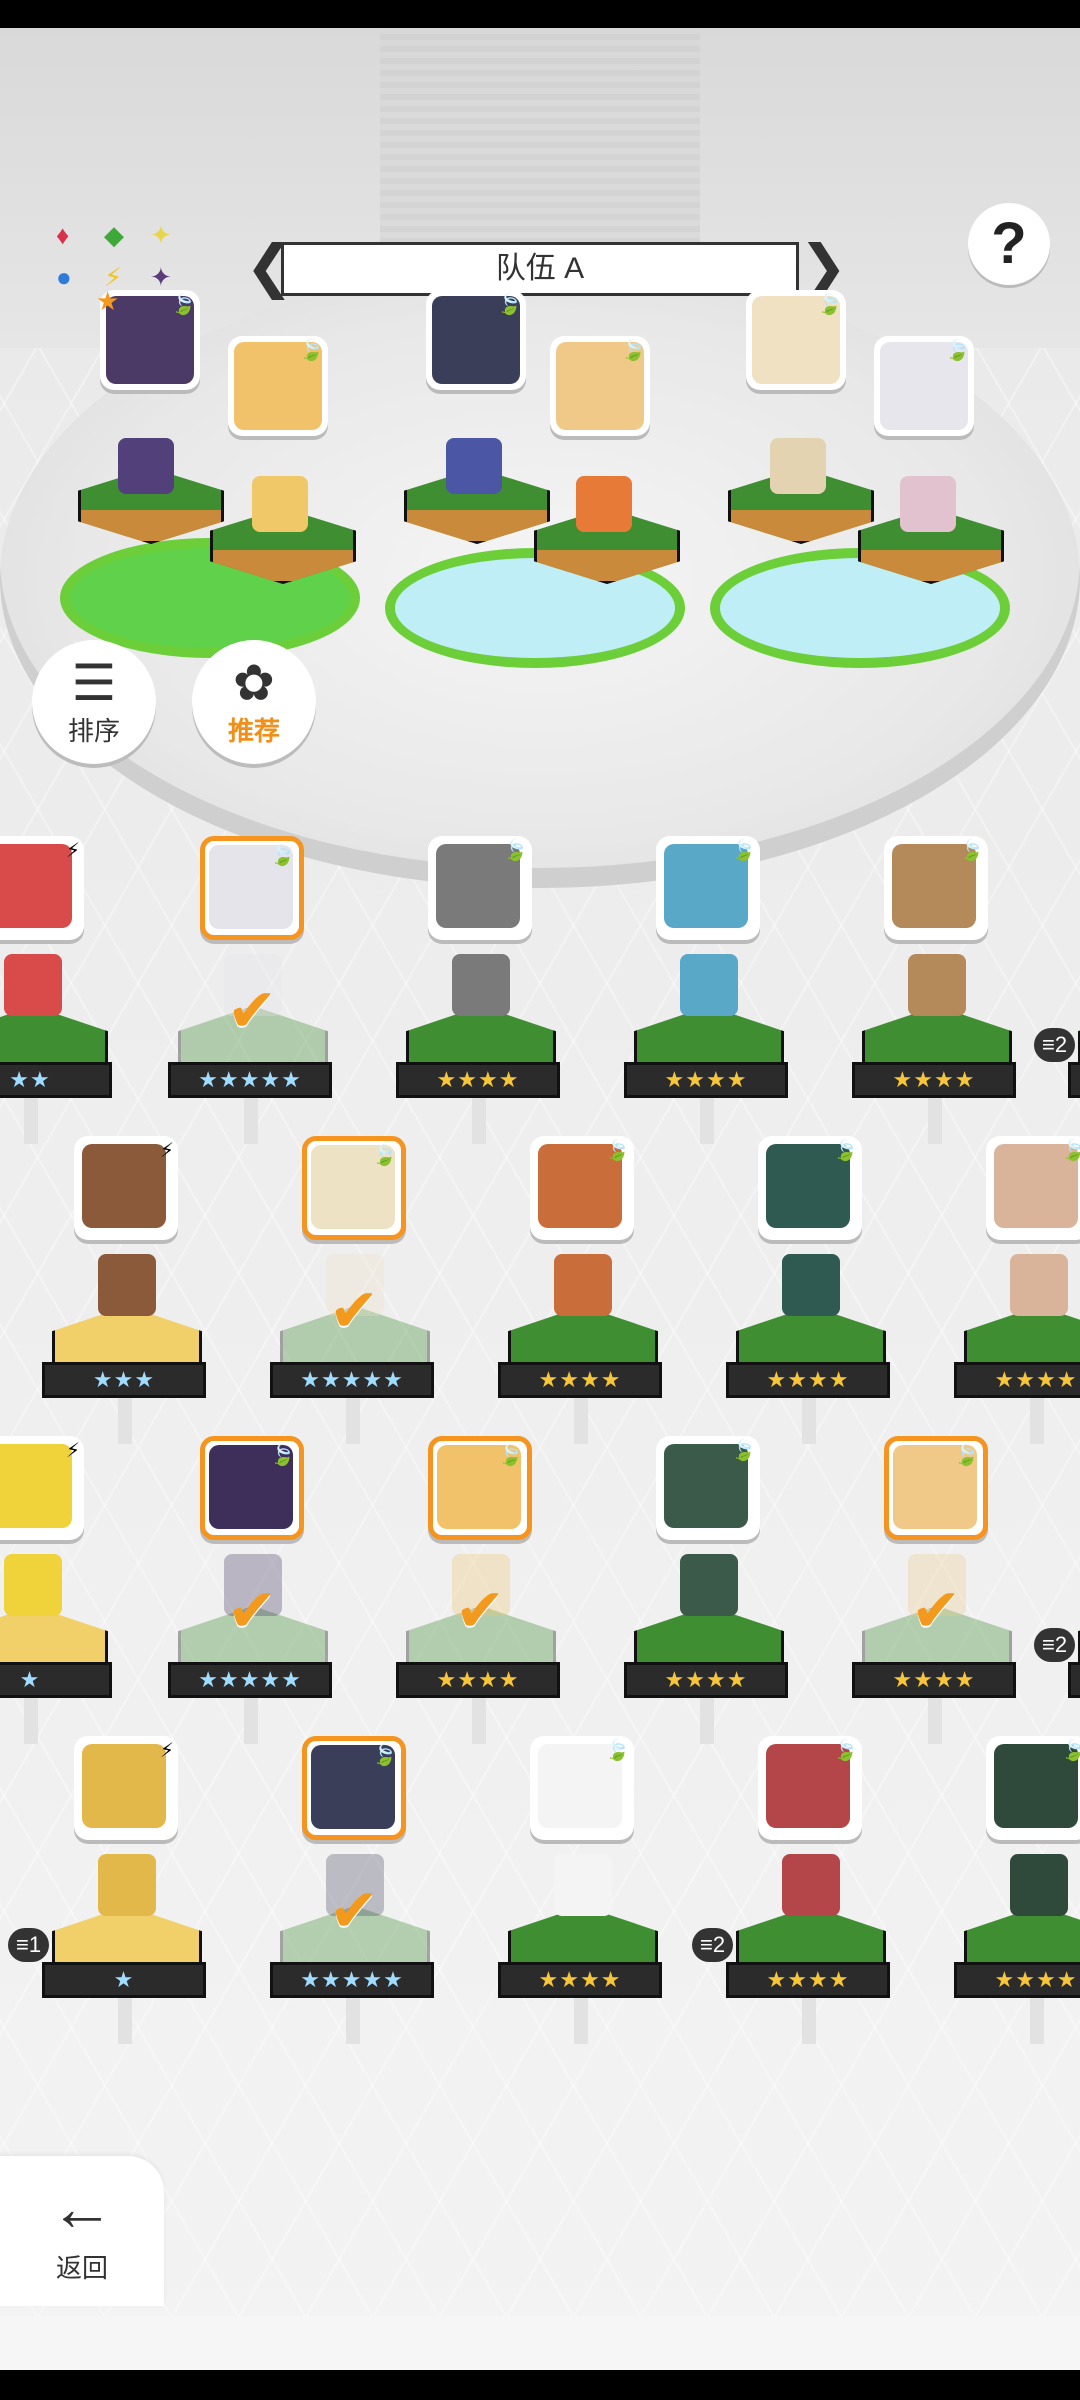 The height and width of the screenshot is (2400, 1080). What do you see at coordinates (706, 1944) in the screenshot?
I see `copies-icon: ≡` at bounding box center [706, 1944].